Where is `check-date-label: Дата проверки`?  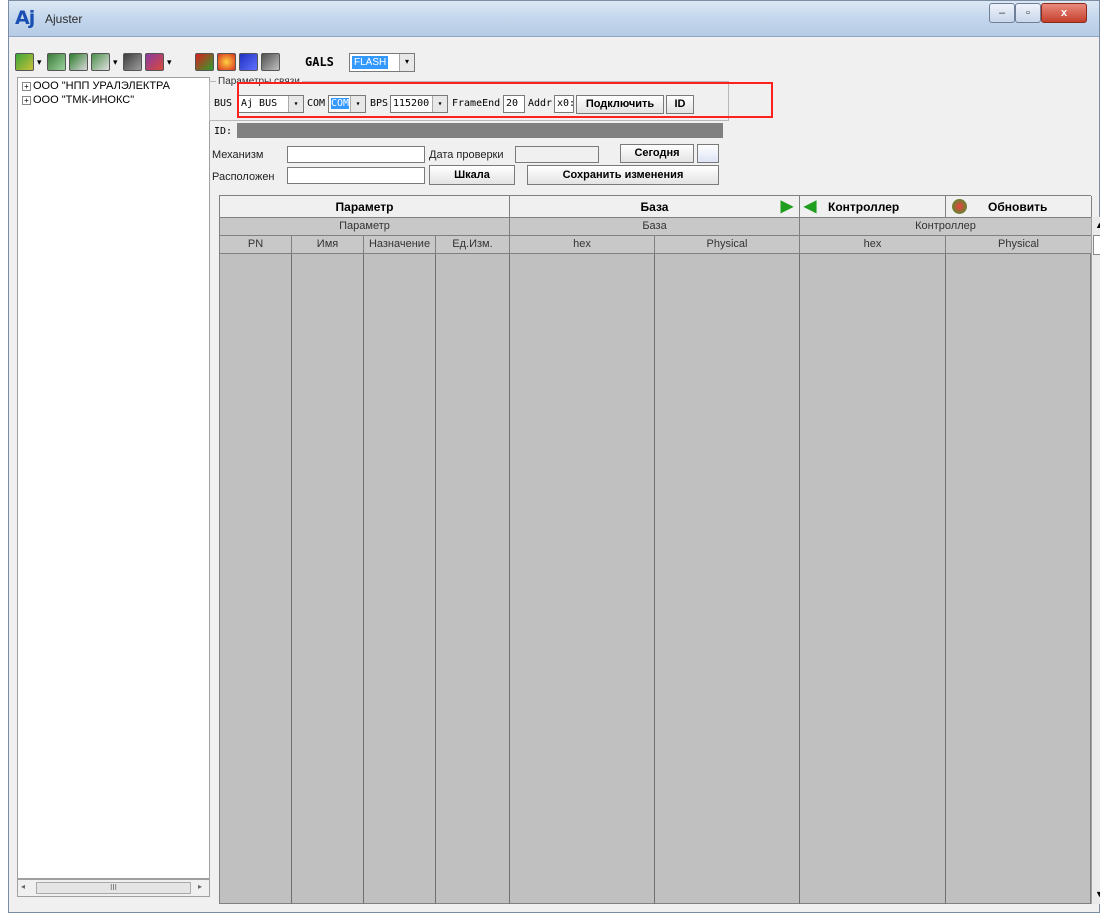 check-date-label: Дата проверки is located at coordinates (466, 155).